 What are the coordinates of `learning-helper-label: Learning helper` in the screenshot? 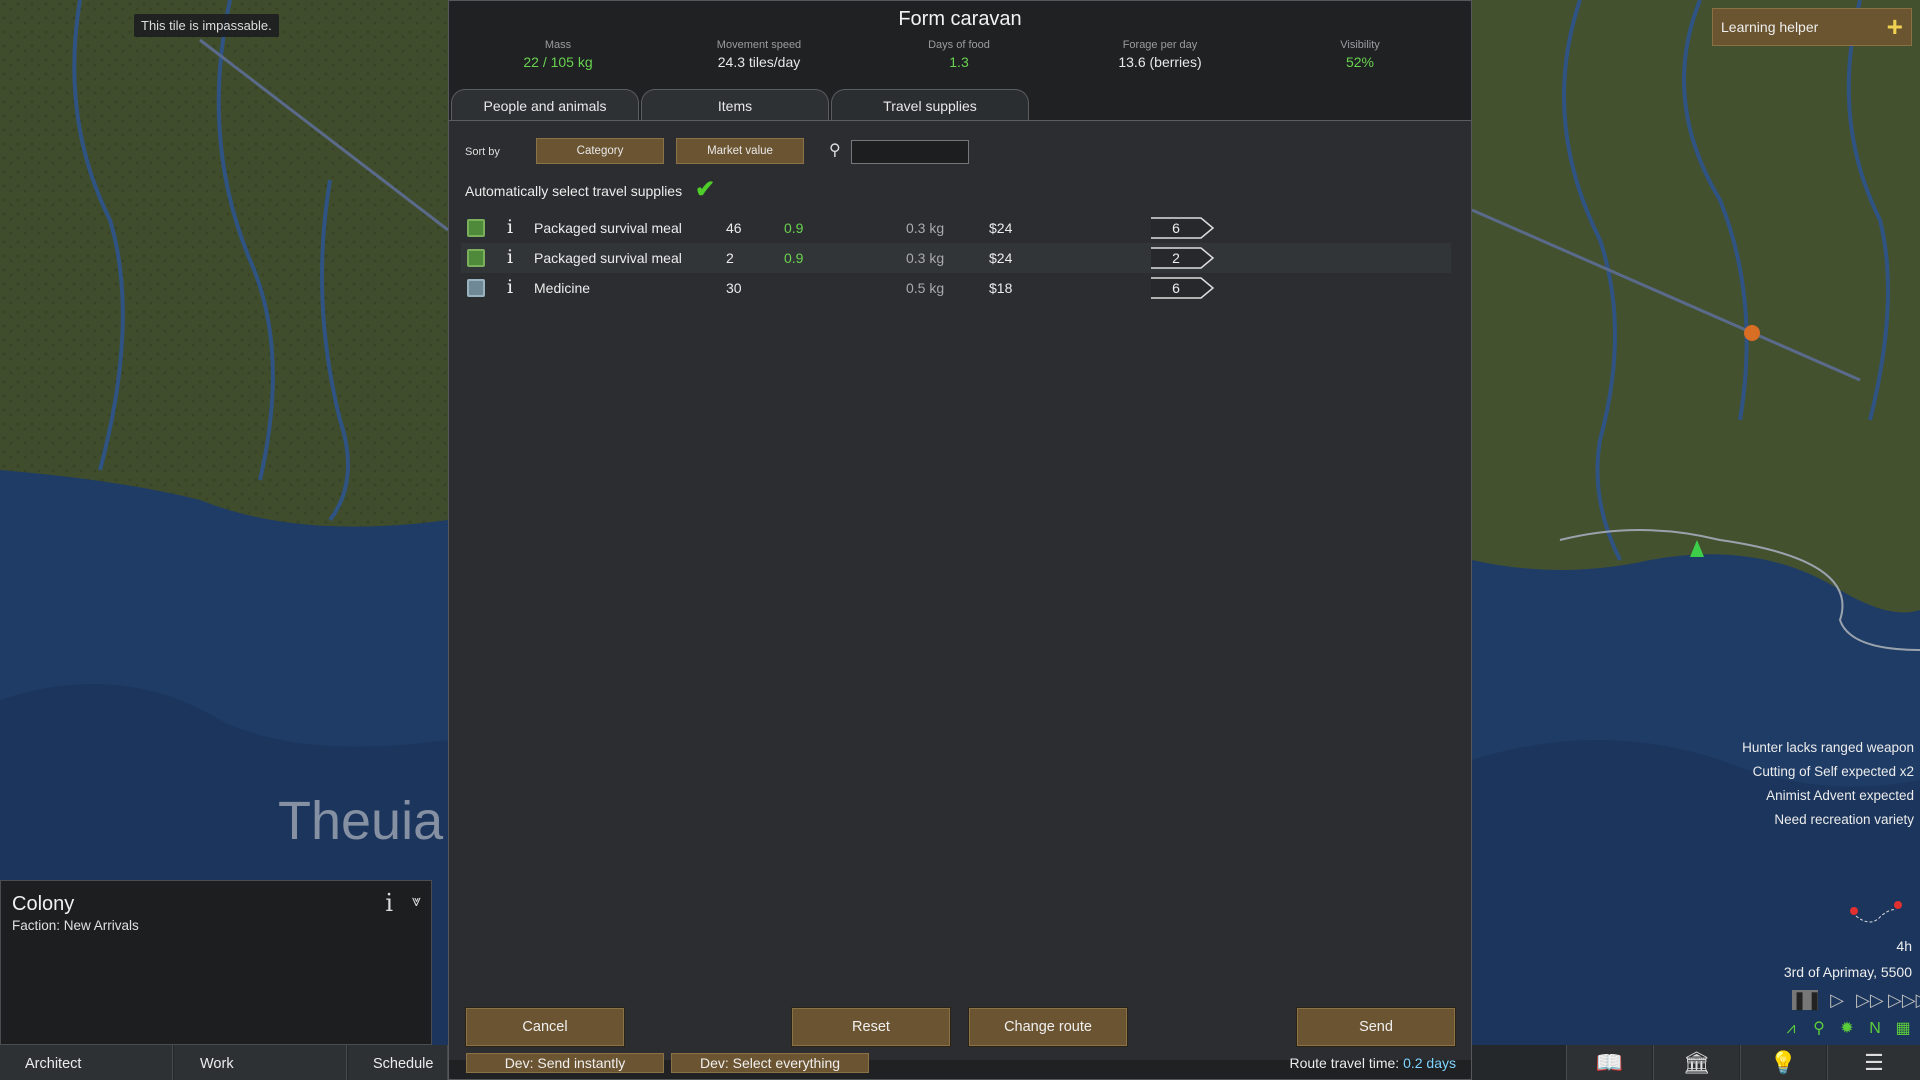 It's located at (1770, 27).